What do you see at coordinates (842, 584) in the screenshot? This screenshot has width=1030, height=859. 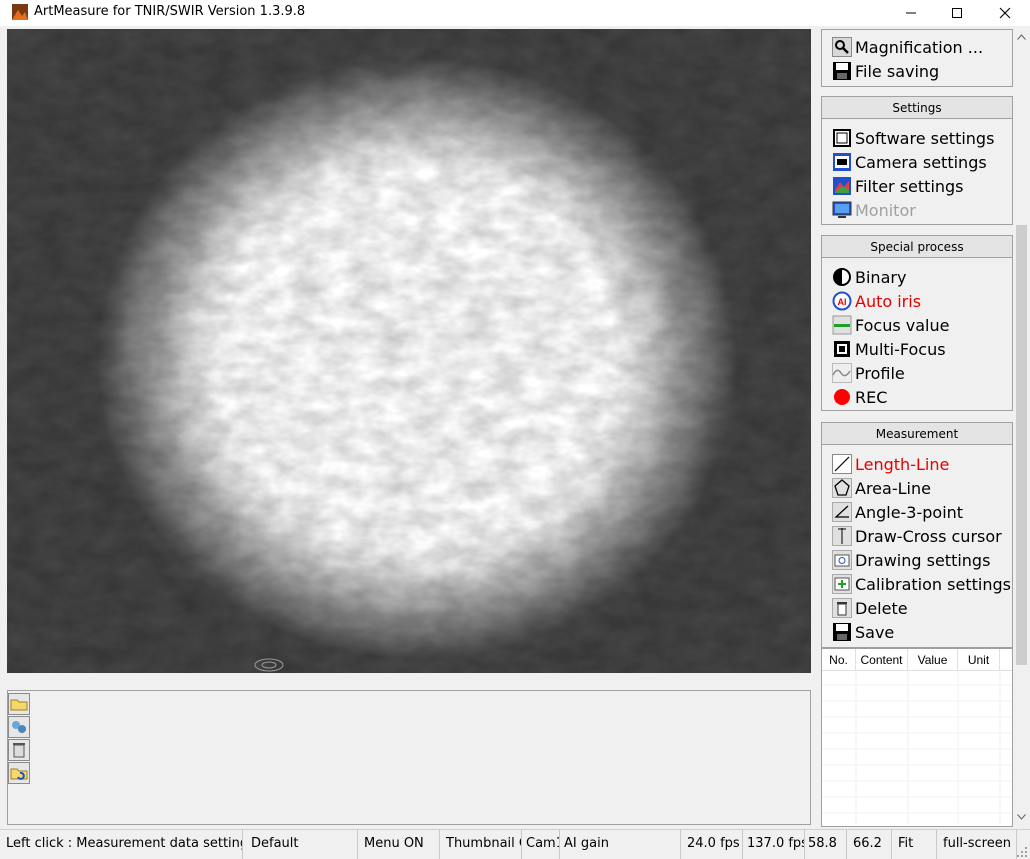 I see `calibration-icon` at bounding box center [842, 584].